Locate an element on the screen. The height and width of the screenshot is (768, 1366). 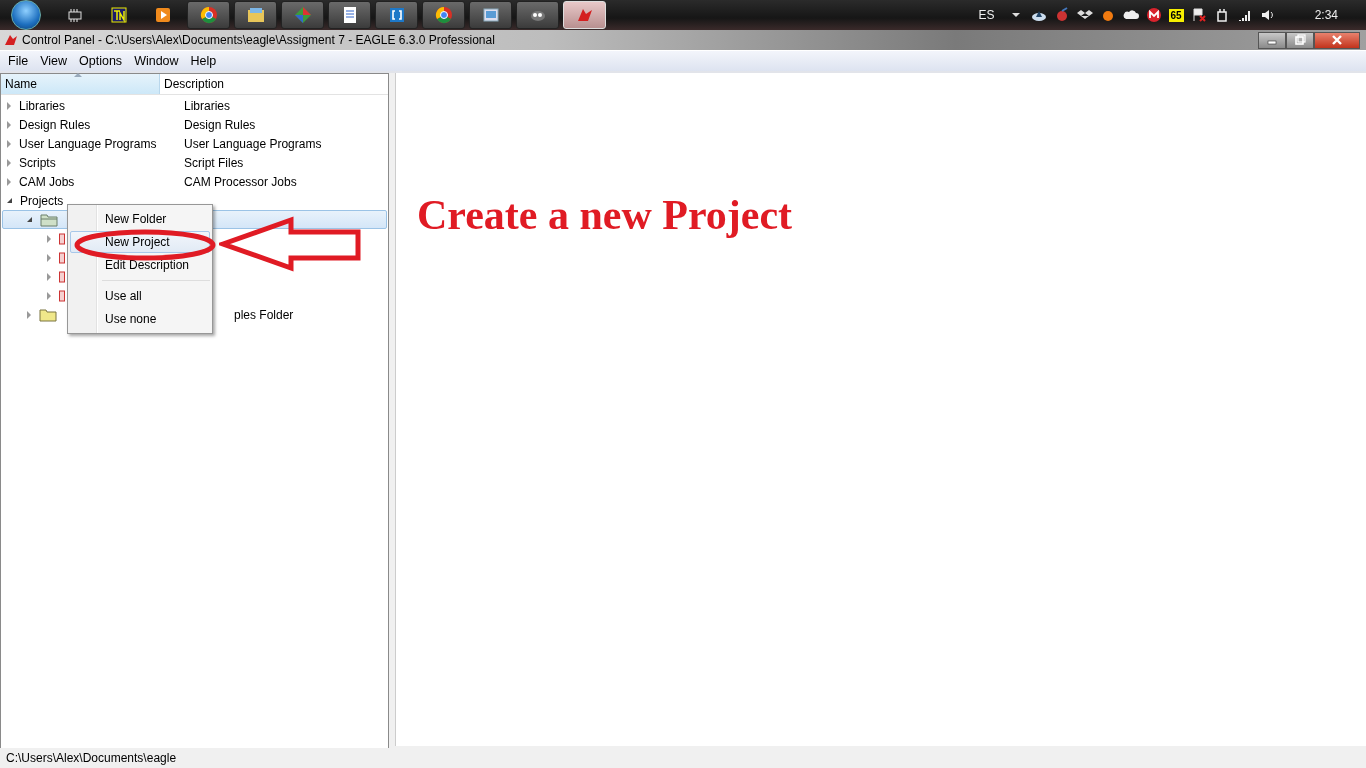
description-text: Libraries is located at coordinates (207, 105).